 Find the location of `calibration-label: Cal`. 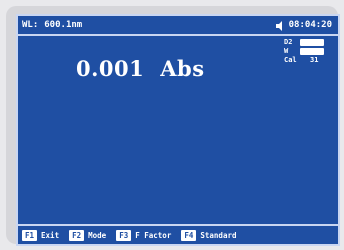

calibration-label: Cal is located at coordinates (290, 60).